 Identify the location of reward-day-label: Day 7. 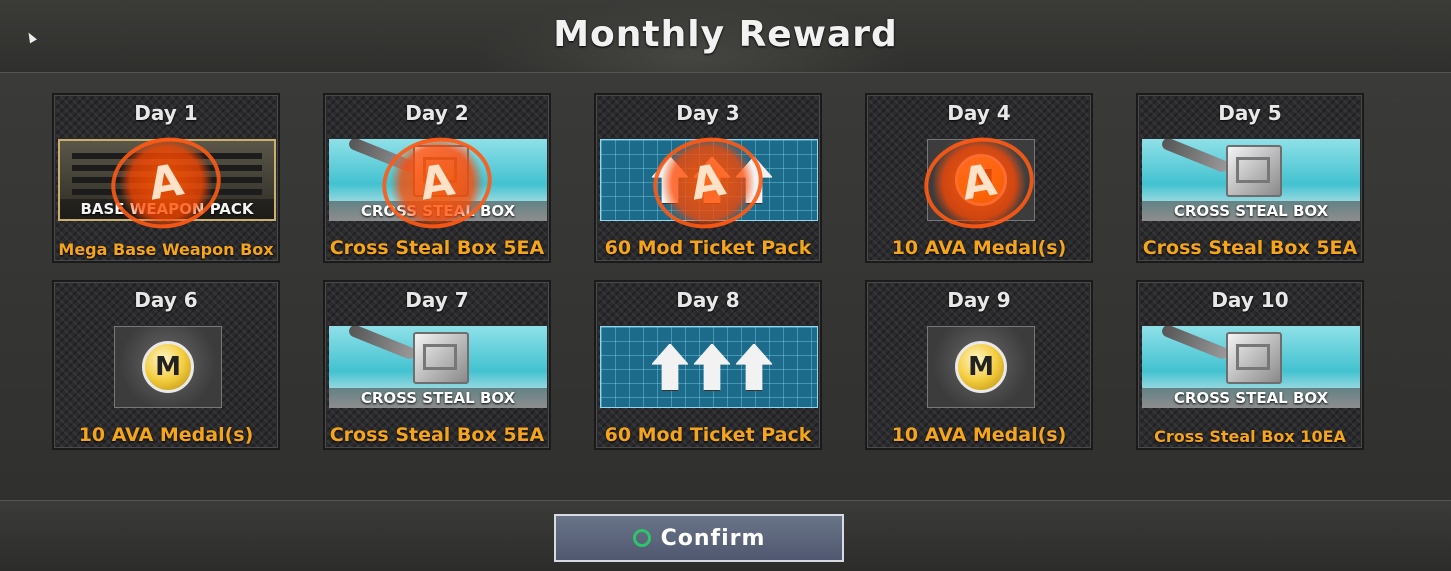
(437, 300).